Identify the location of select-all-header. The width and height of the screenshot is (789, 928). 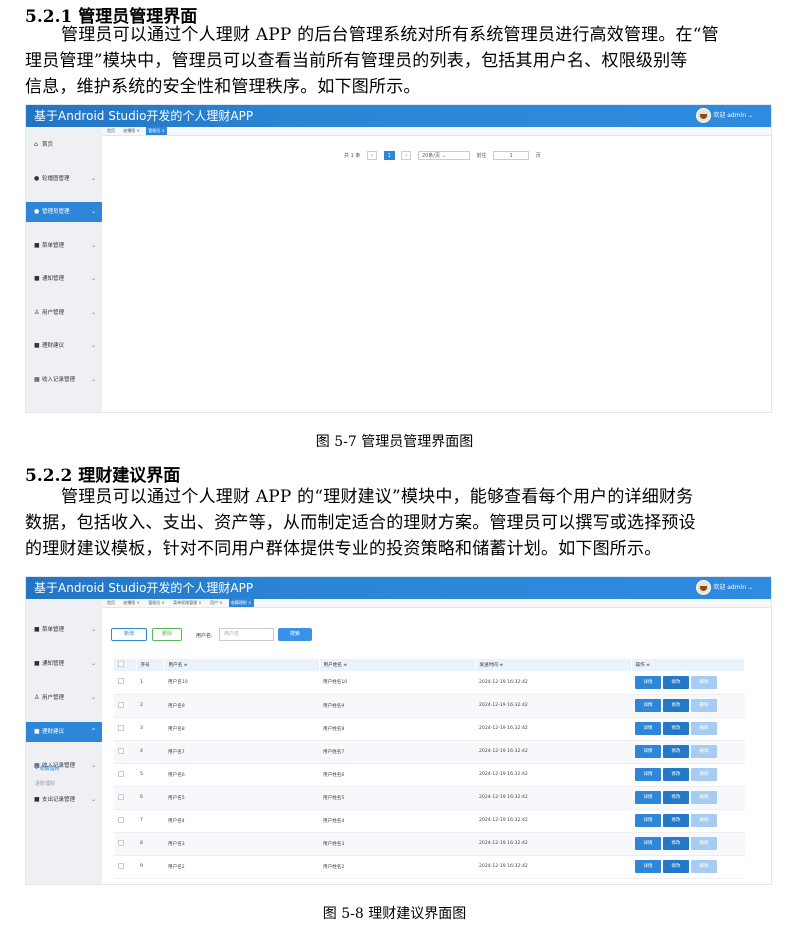
(125, 665).